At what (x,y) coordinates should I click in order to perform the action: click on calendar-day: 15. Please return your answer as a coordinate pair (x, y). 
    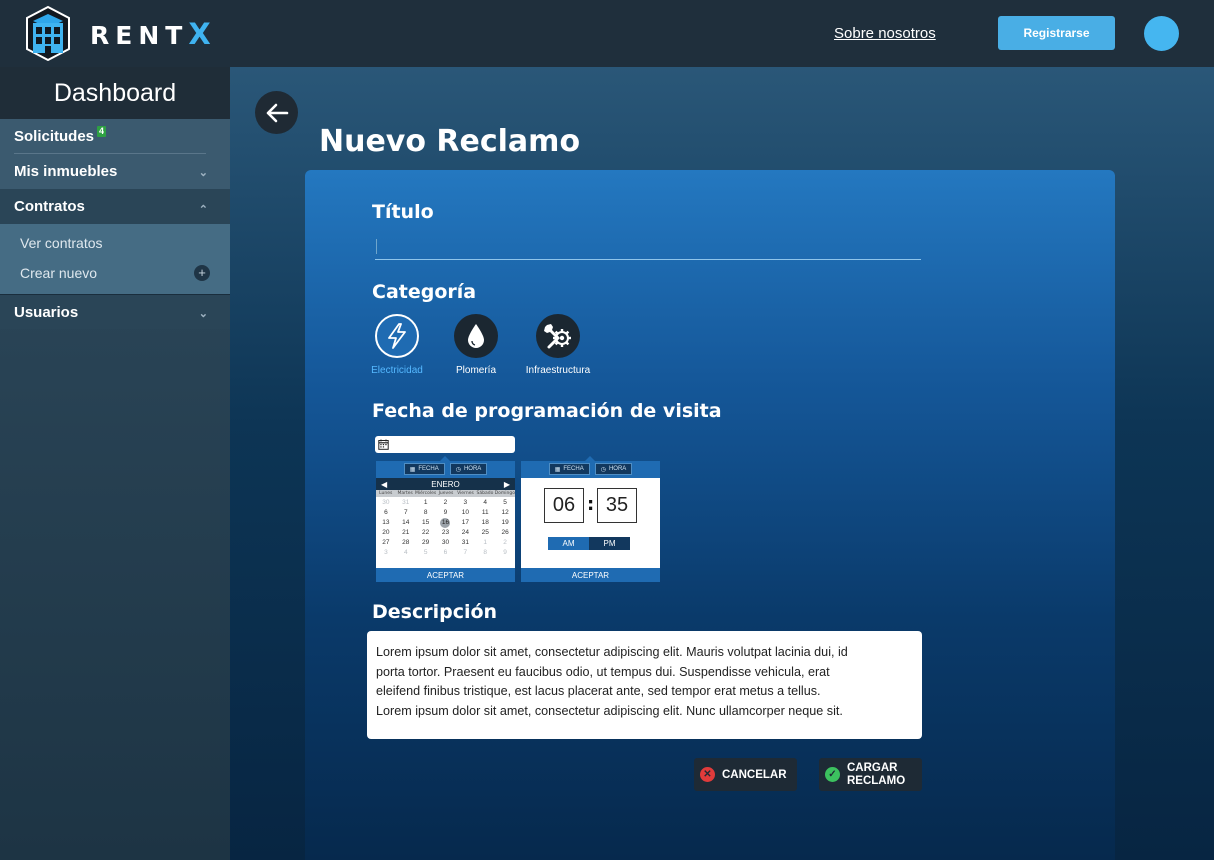
    Looking at the image, I should click on (425, 522).